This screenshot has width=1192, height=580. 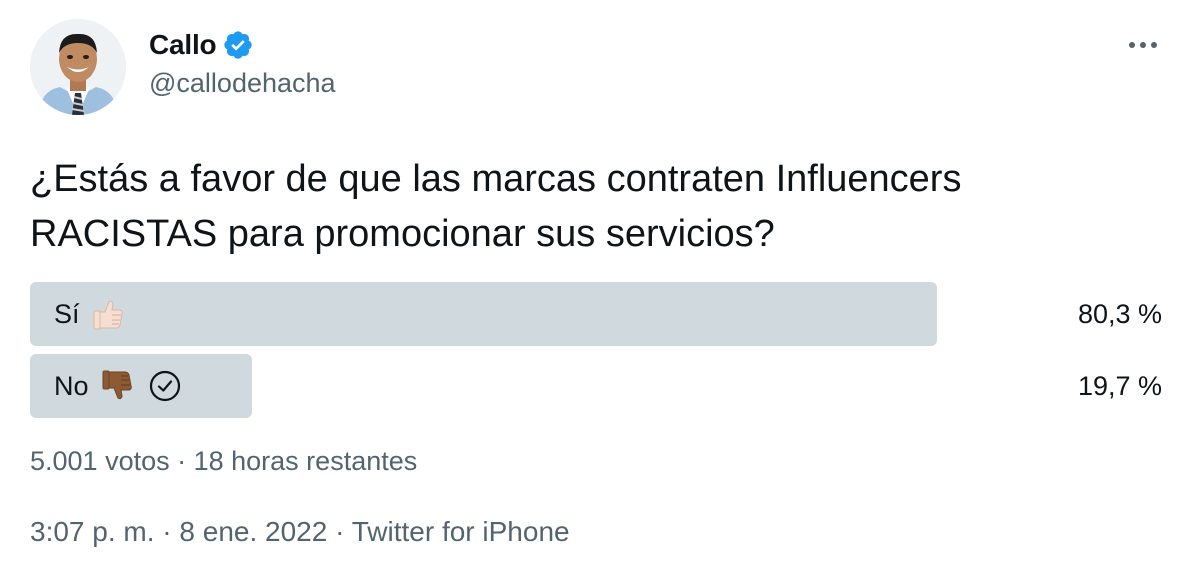 I want to click on thumbs-down-icon, so click(x=117, y=386).